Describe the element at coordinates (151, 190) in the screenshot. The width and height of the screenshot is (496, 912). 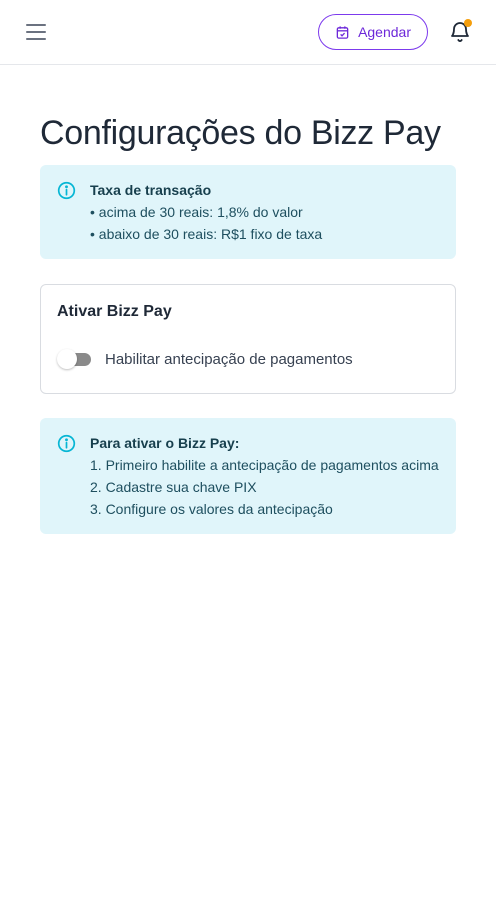
I see `fee-info-title: Taxa de transação` at that location.